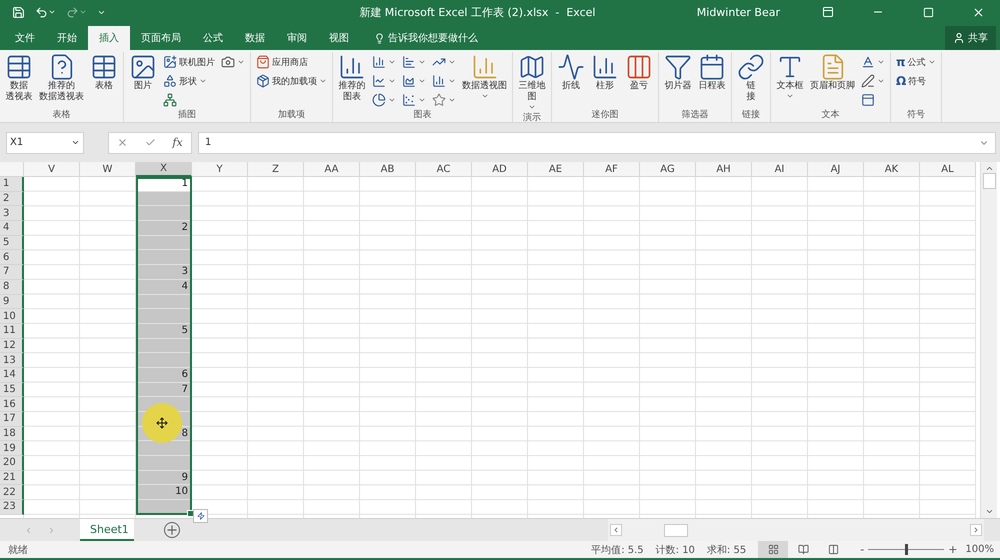 Image resolution: width=1000 pixels, height=560 pixels. Describe the element at coordinates (409, 81) in the screenshot. I see `area-chart-icon` at that location.